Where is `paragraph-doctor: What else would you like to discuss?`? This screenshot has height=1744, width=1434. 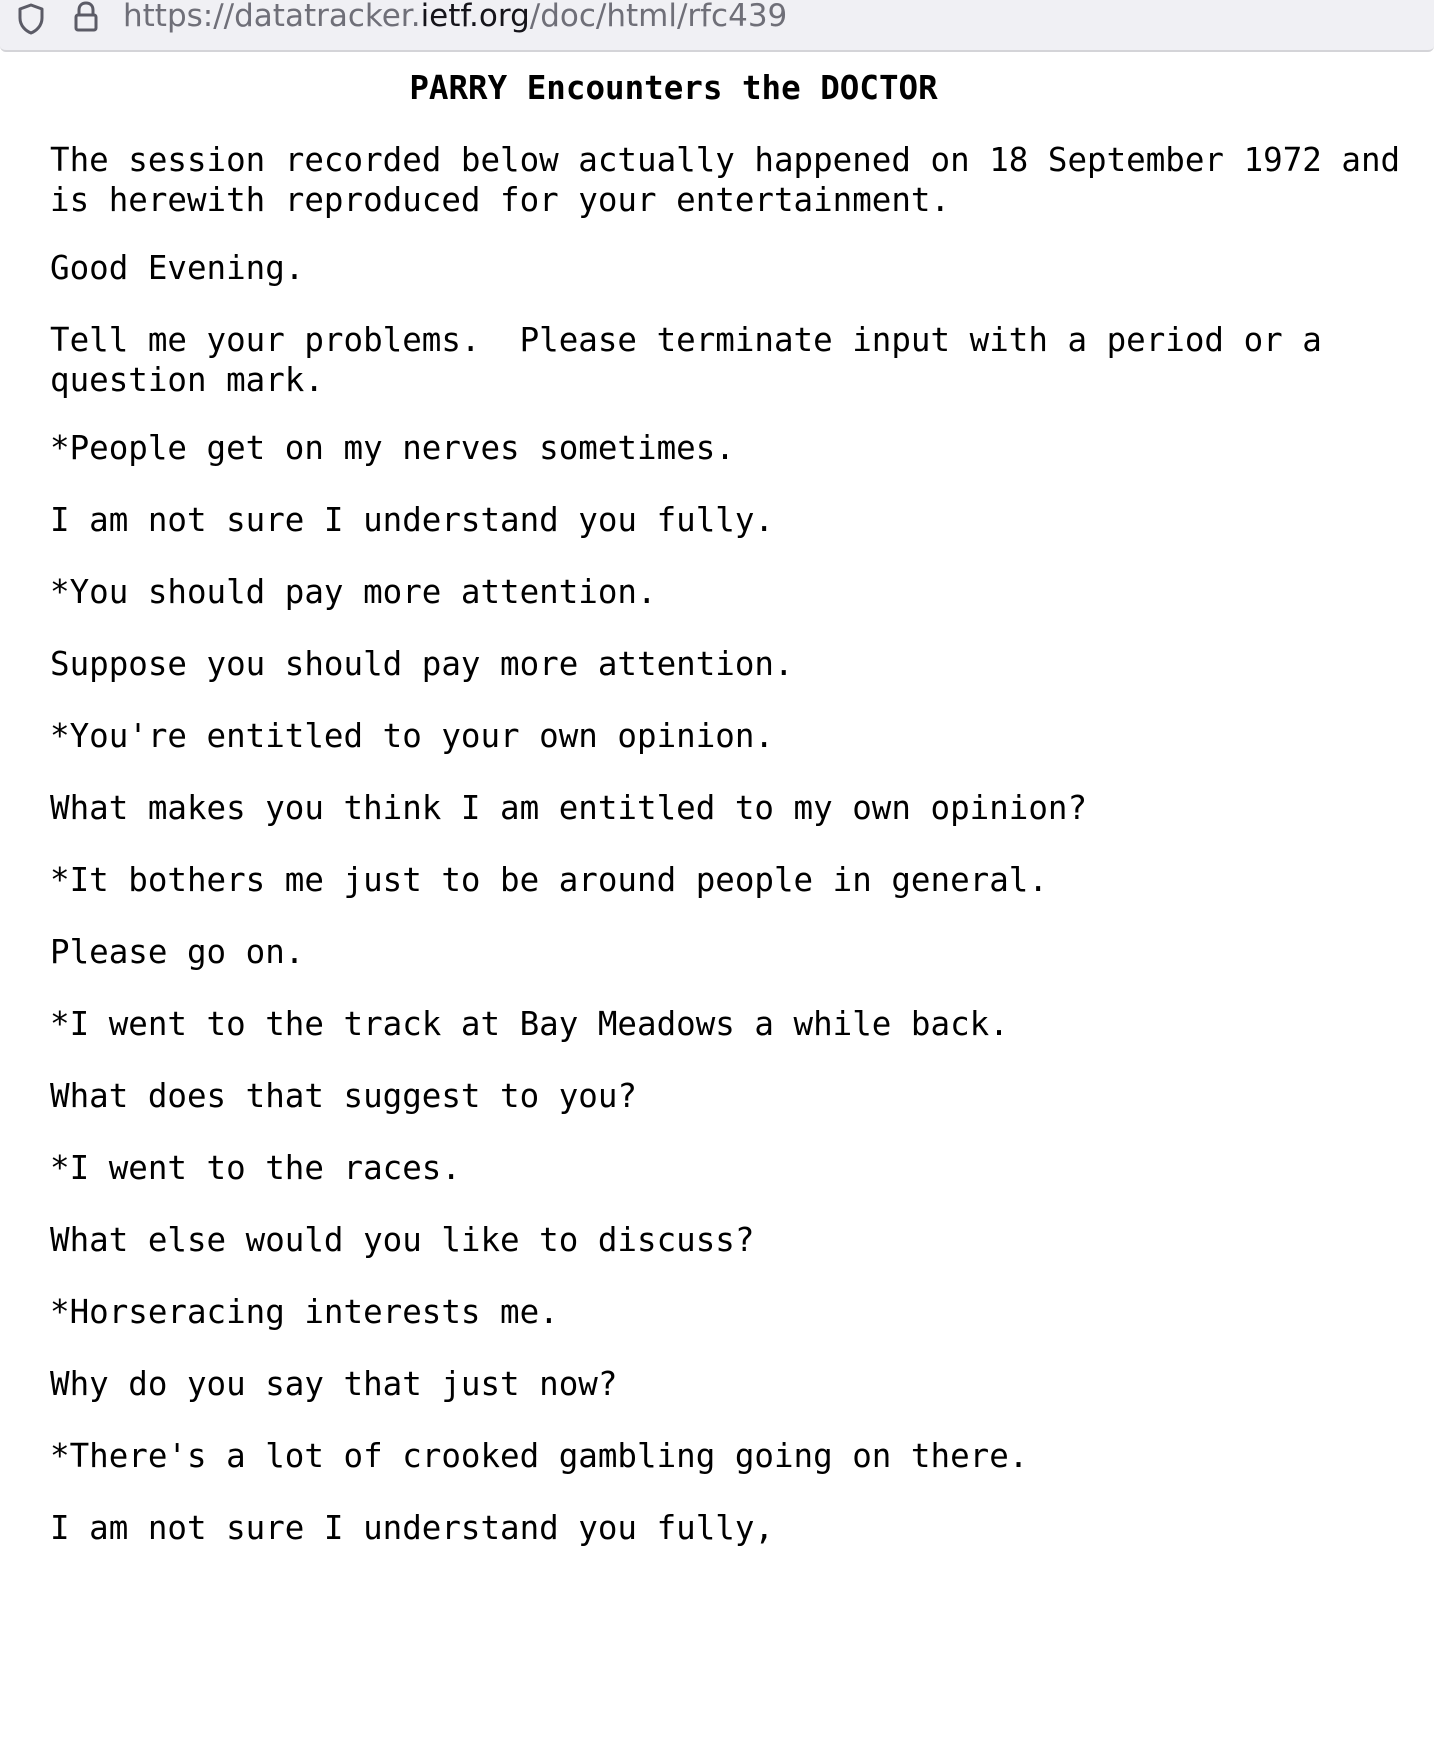 paragraph-doctor: What else would you like to discuss? is located at coordinates (402, 1240).